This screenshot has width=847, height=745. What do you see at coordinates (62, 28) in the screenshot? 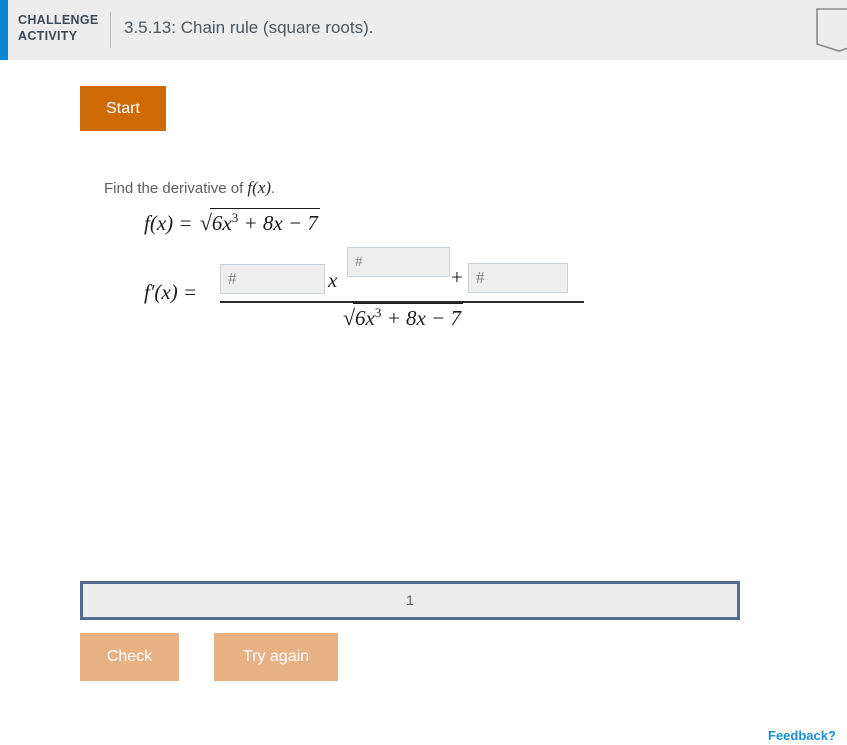
I see `challenge-activity-label: CHALLENGE ACTIVITY` at bounding box center [62, 28].